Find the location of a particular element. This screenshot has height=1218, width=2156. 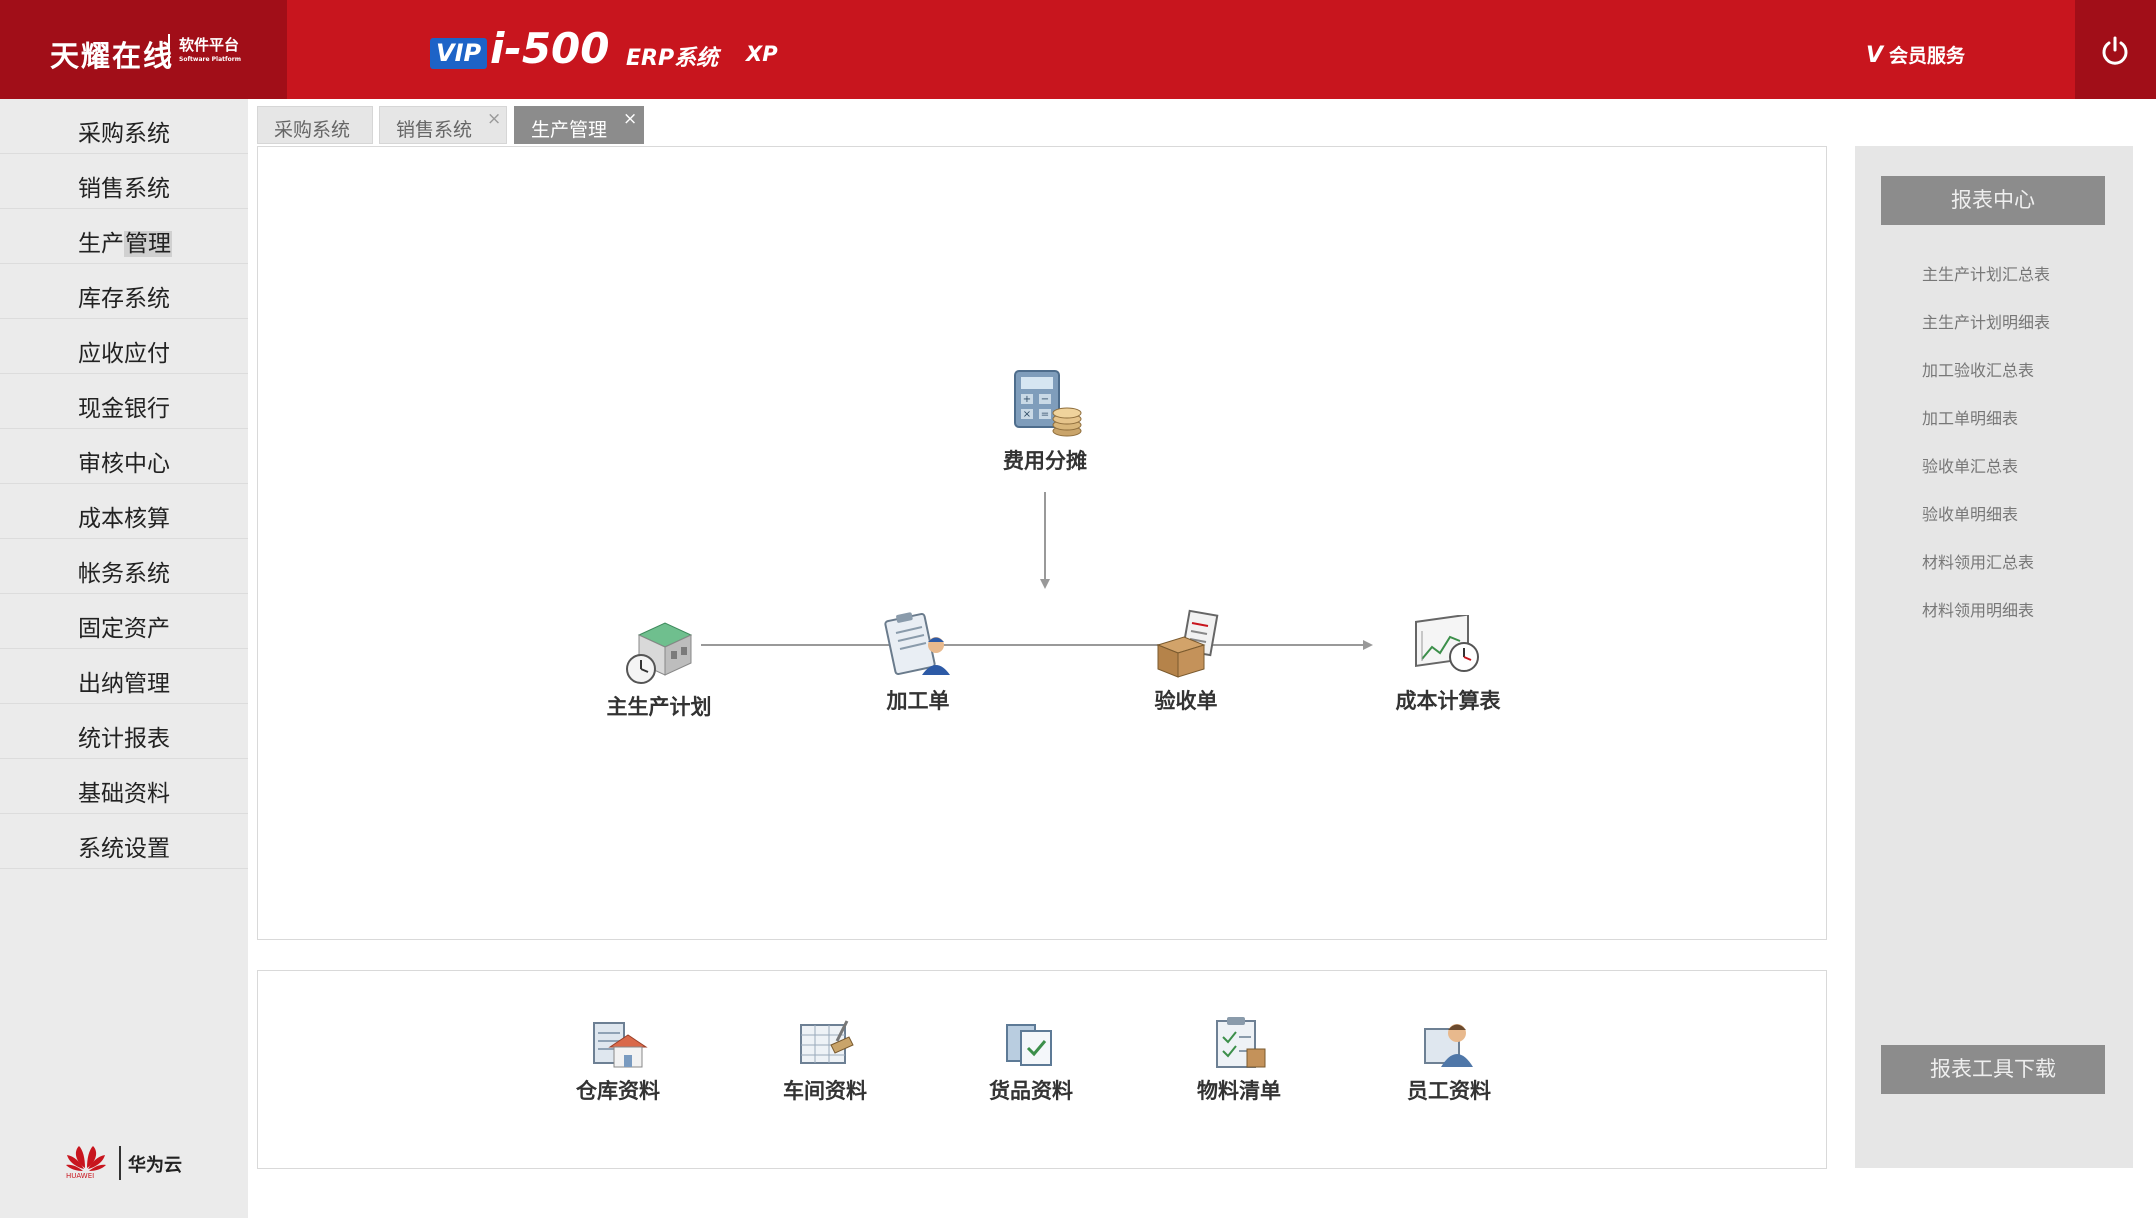

basic-data-panel: 仓库资料 车间资料 货品资料 物料清单 员工资料 is located at coordinates (1042, 1069).